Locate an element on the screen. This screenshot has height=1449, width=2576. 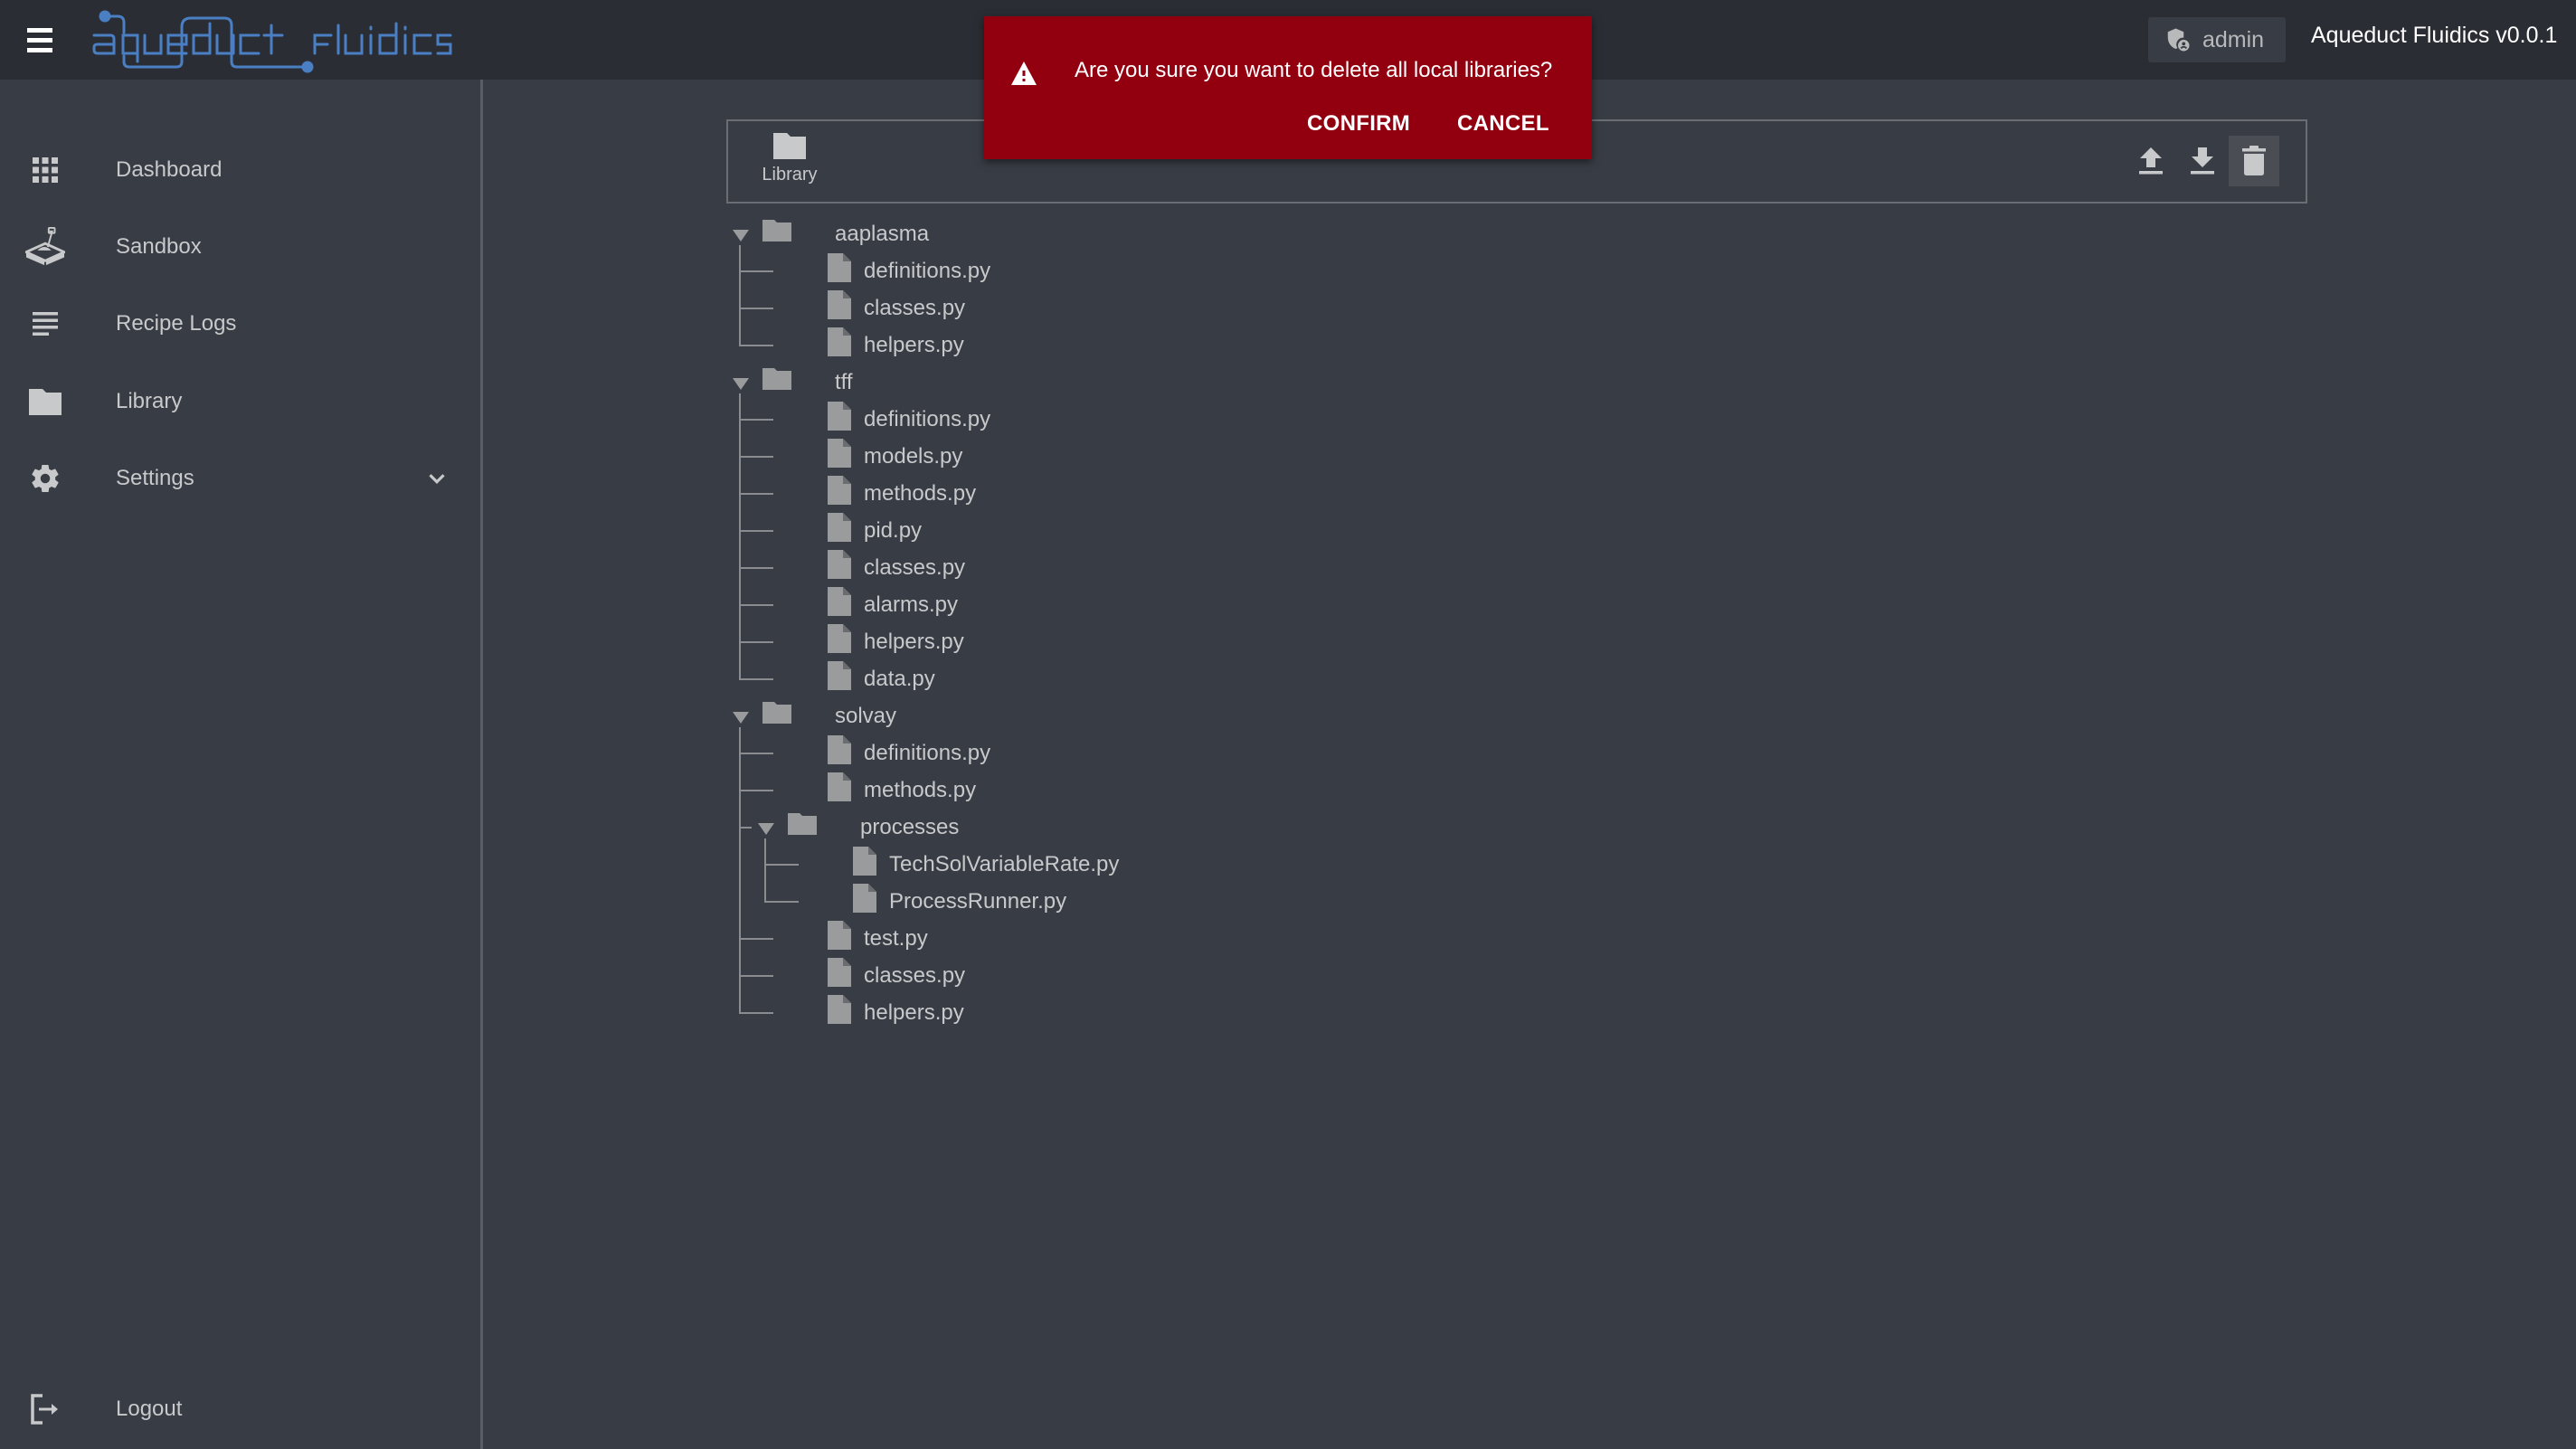
sidebar-item-library: Library is located at coordinates (240, 401).